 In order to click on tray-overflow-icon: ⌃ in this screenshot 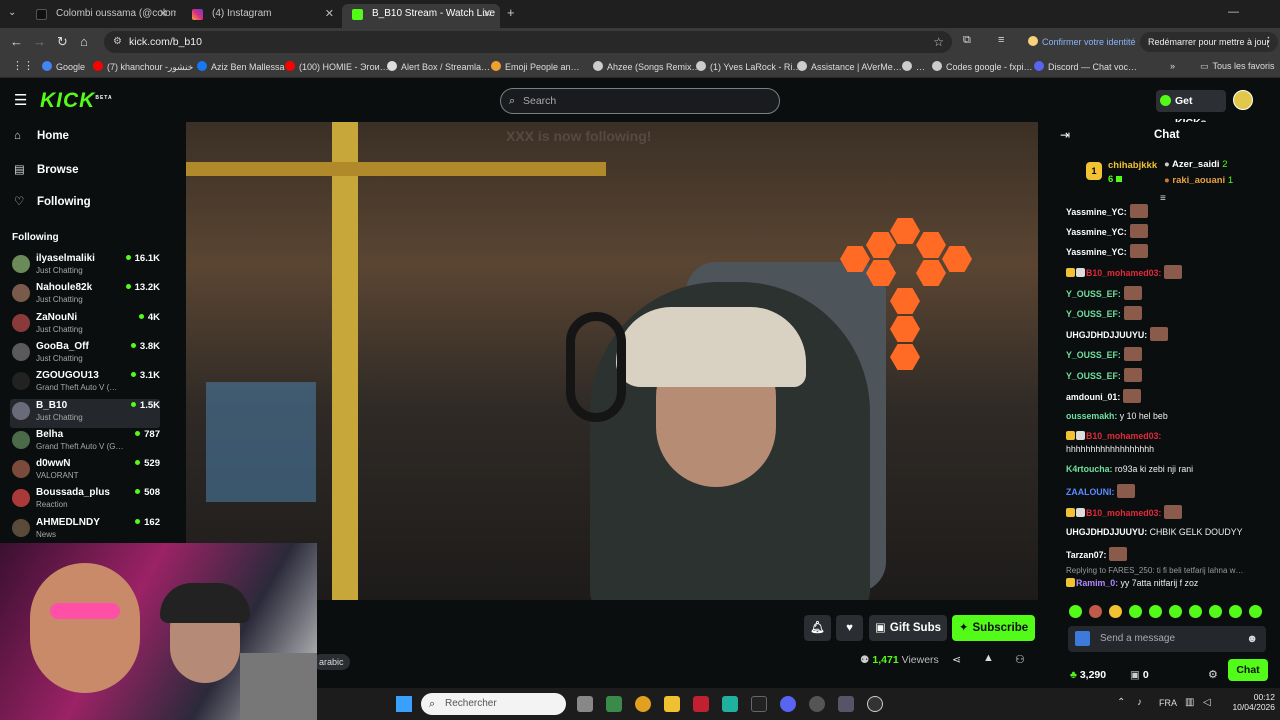, I will do `click(1121, 702)`.